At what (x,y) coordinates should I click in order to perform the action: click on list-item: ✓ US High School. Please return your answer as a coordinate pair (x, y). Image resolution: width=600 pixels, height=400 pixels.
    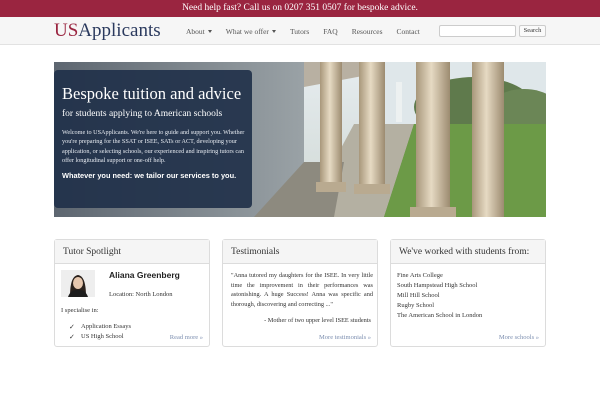
    Looking at the image, I should click on (100, 337).